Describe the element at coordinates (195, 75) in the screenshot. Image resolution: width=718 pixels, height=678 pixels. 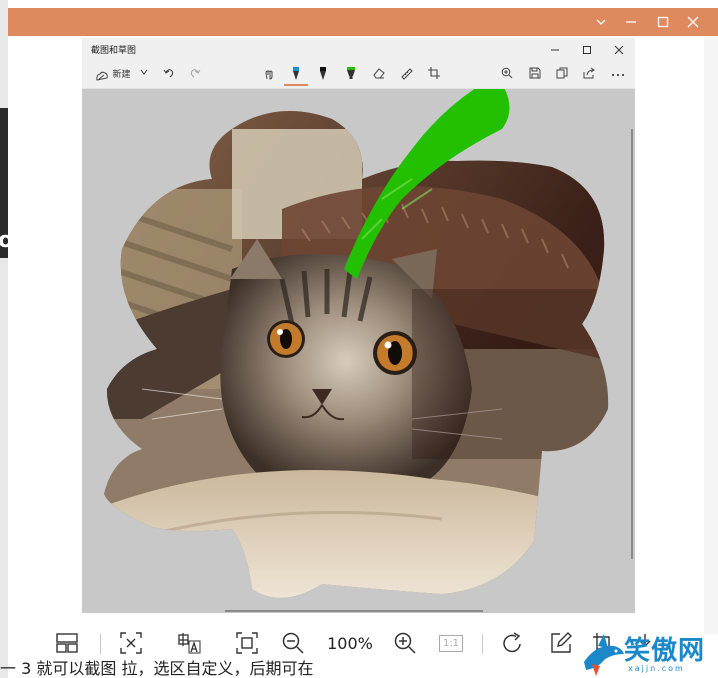
I see `redo-icon` at that location.